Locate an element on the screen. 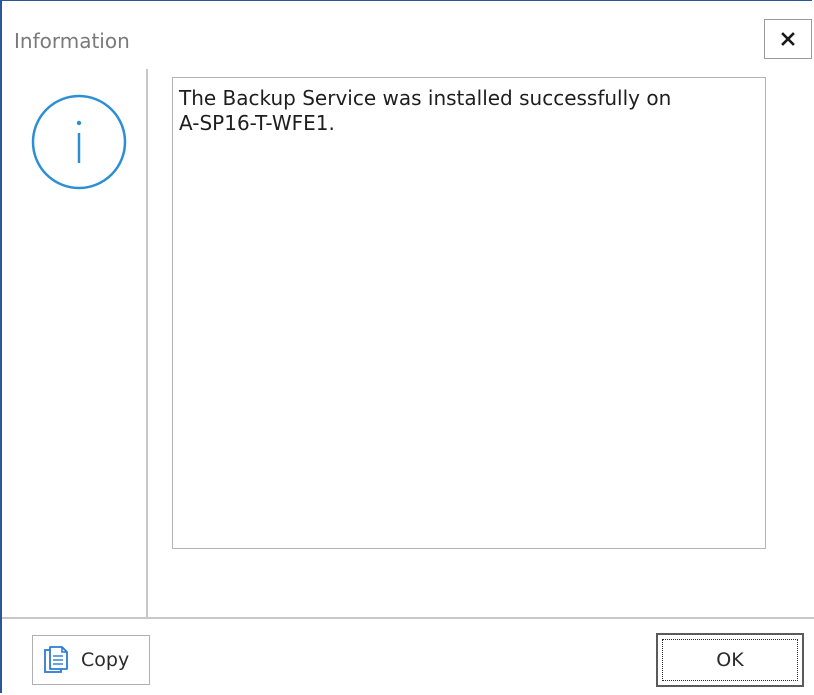 This screenshot has height=695, width=814. dialog-title: Information is located at coordinates (72, 41).